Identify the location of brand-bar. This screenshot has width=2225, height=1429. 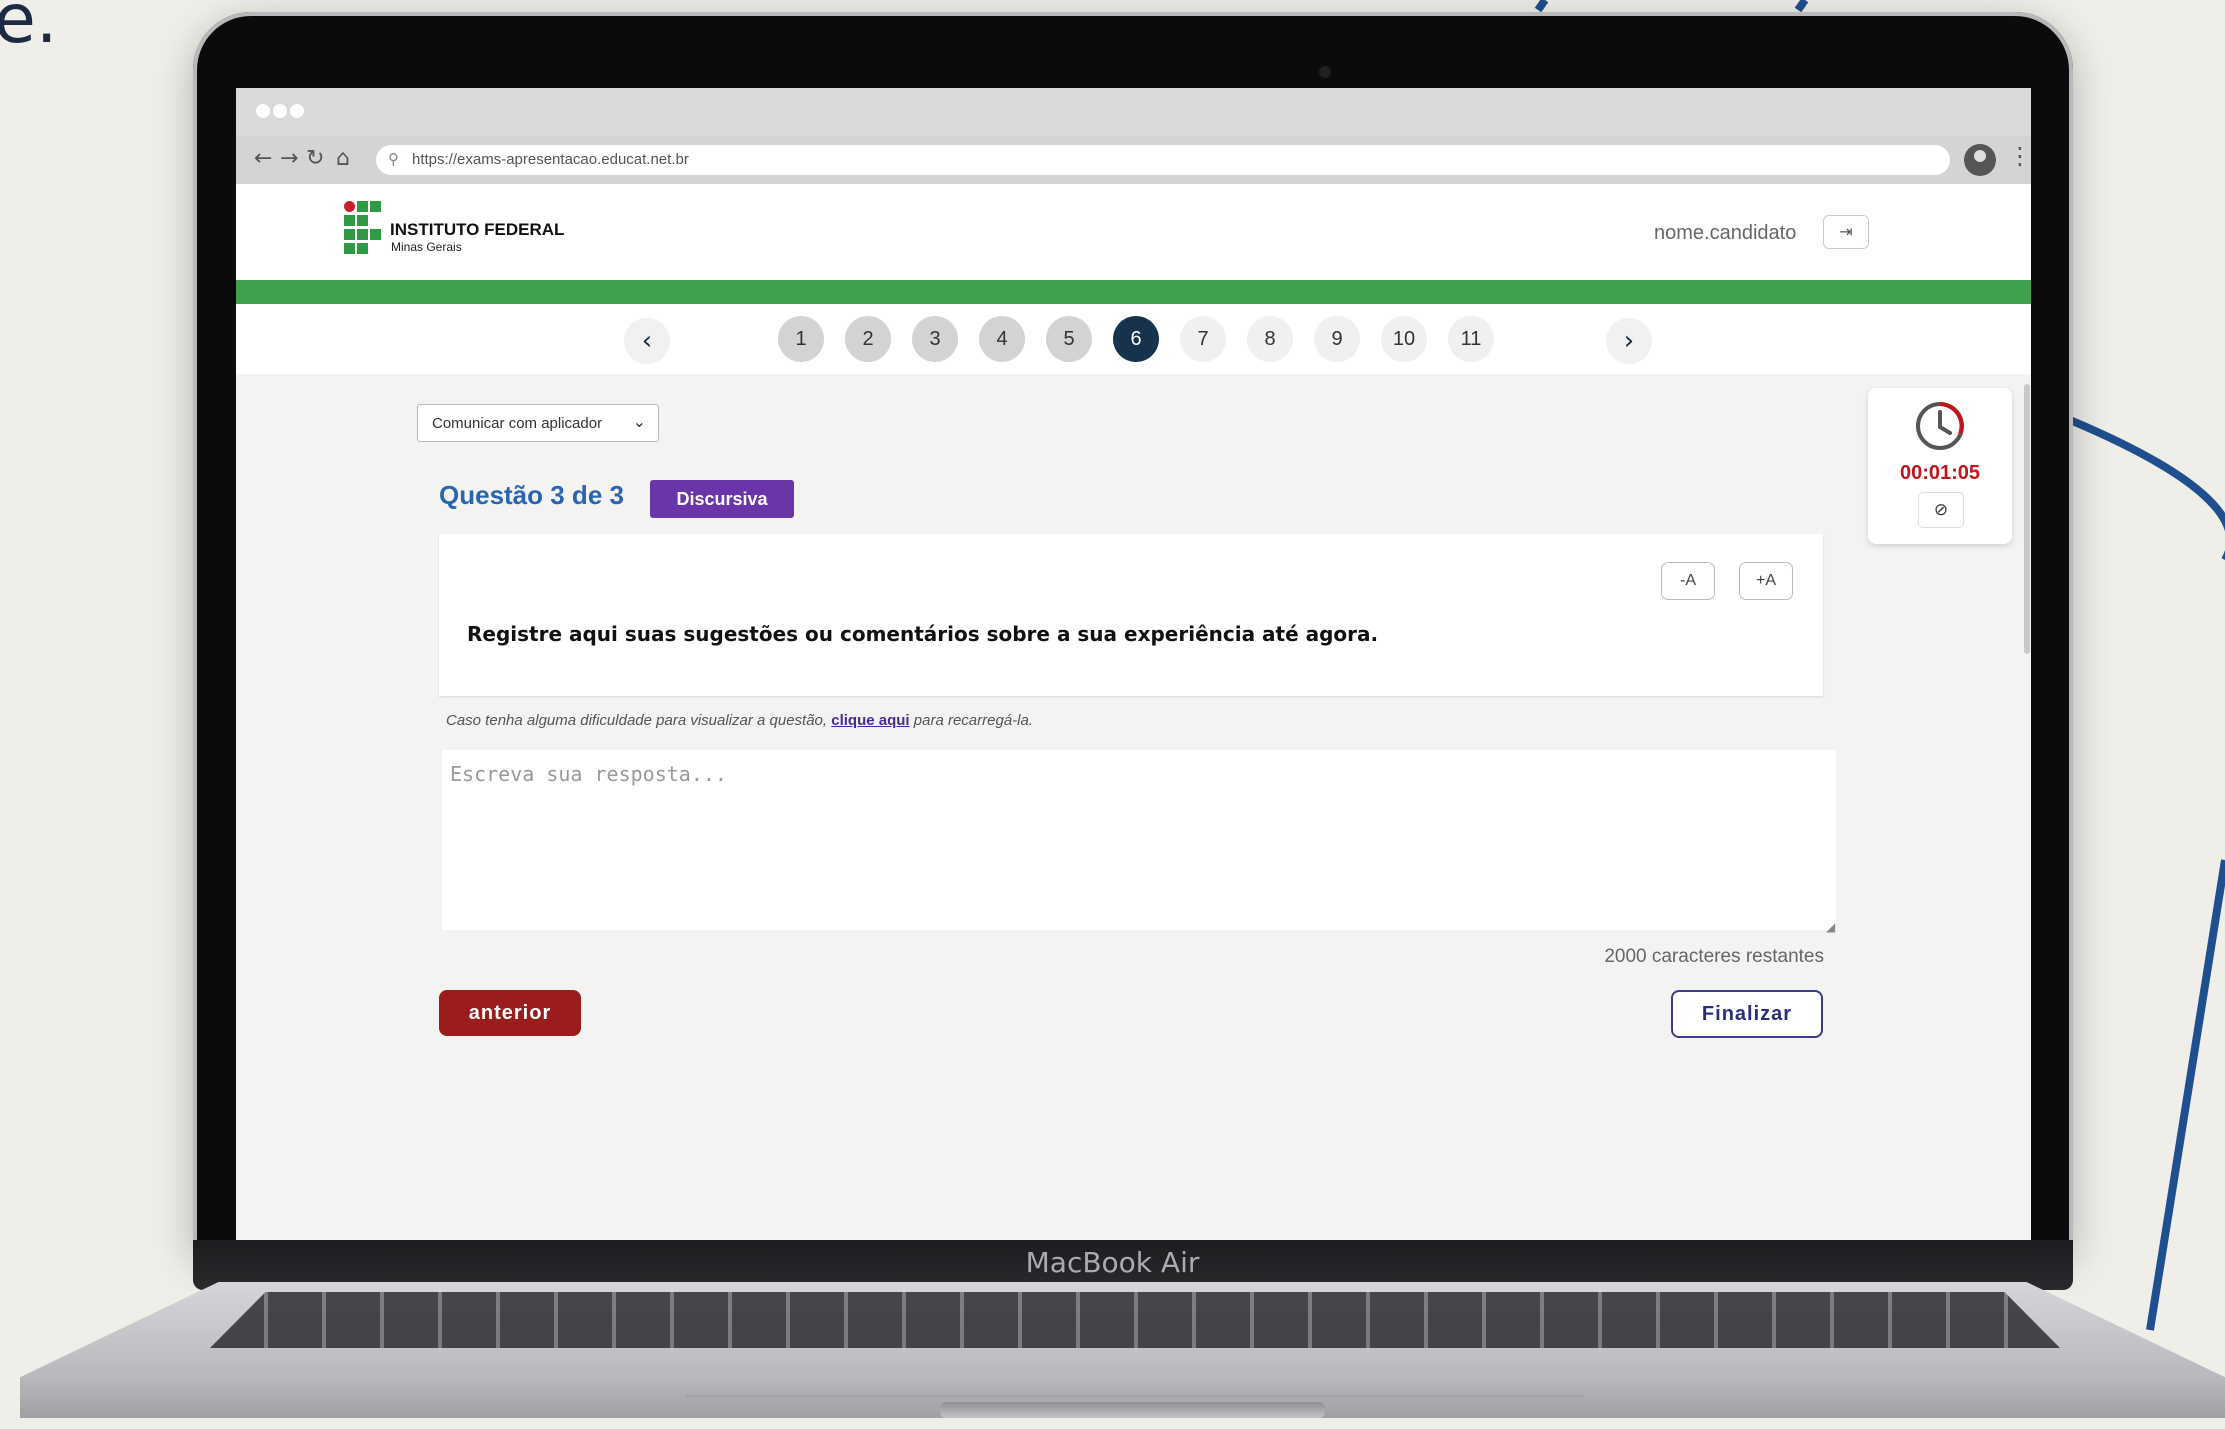
(1133, 292).